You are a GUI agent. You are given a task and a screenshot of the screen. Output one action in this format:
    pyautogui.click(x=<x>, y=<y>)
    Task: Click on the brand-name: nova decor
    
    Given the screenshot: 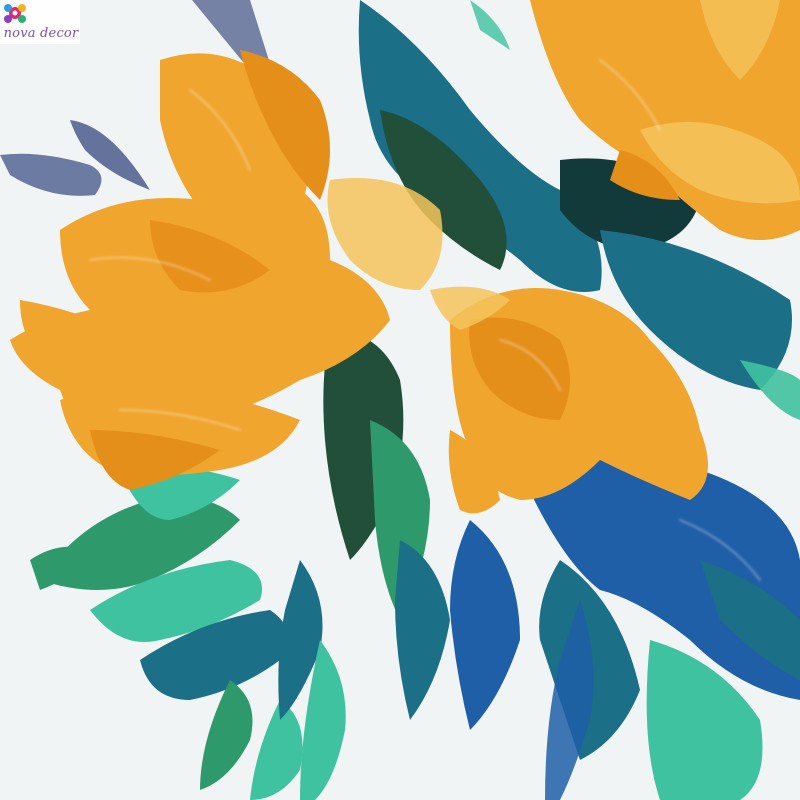 What is the action you would take?
    pyautogui.click(x=41, y=33)
    